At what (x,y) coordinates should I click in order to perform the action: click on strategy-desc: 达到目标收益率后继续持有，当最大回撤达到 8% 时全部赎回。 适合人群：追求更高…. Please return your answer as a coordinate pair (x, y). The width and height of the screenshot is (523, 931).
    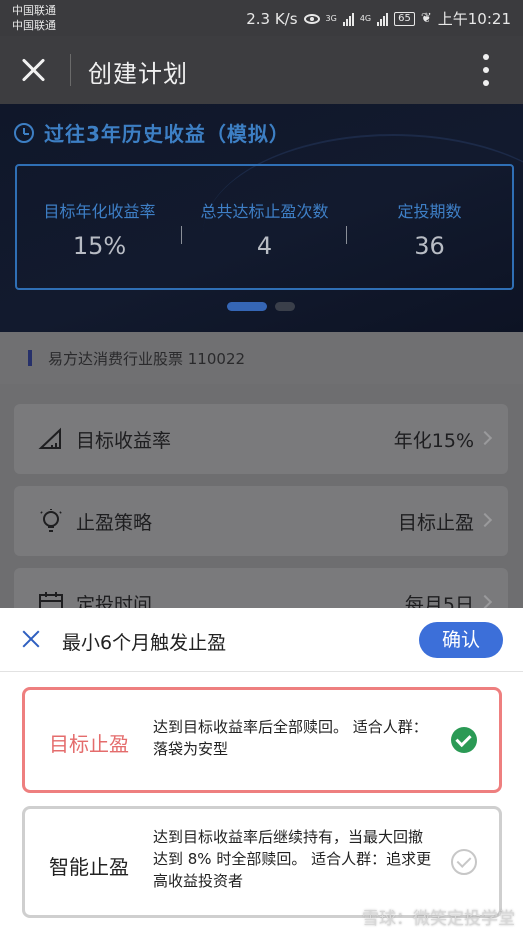
    Looking at the image, I should click on (292, 859).